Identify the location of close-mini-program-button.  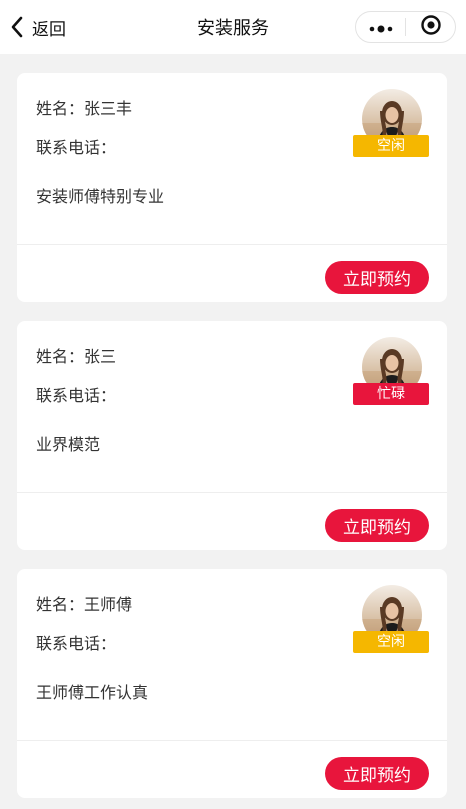
(430, 27).